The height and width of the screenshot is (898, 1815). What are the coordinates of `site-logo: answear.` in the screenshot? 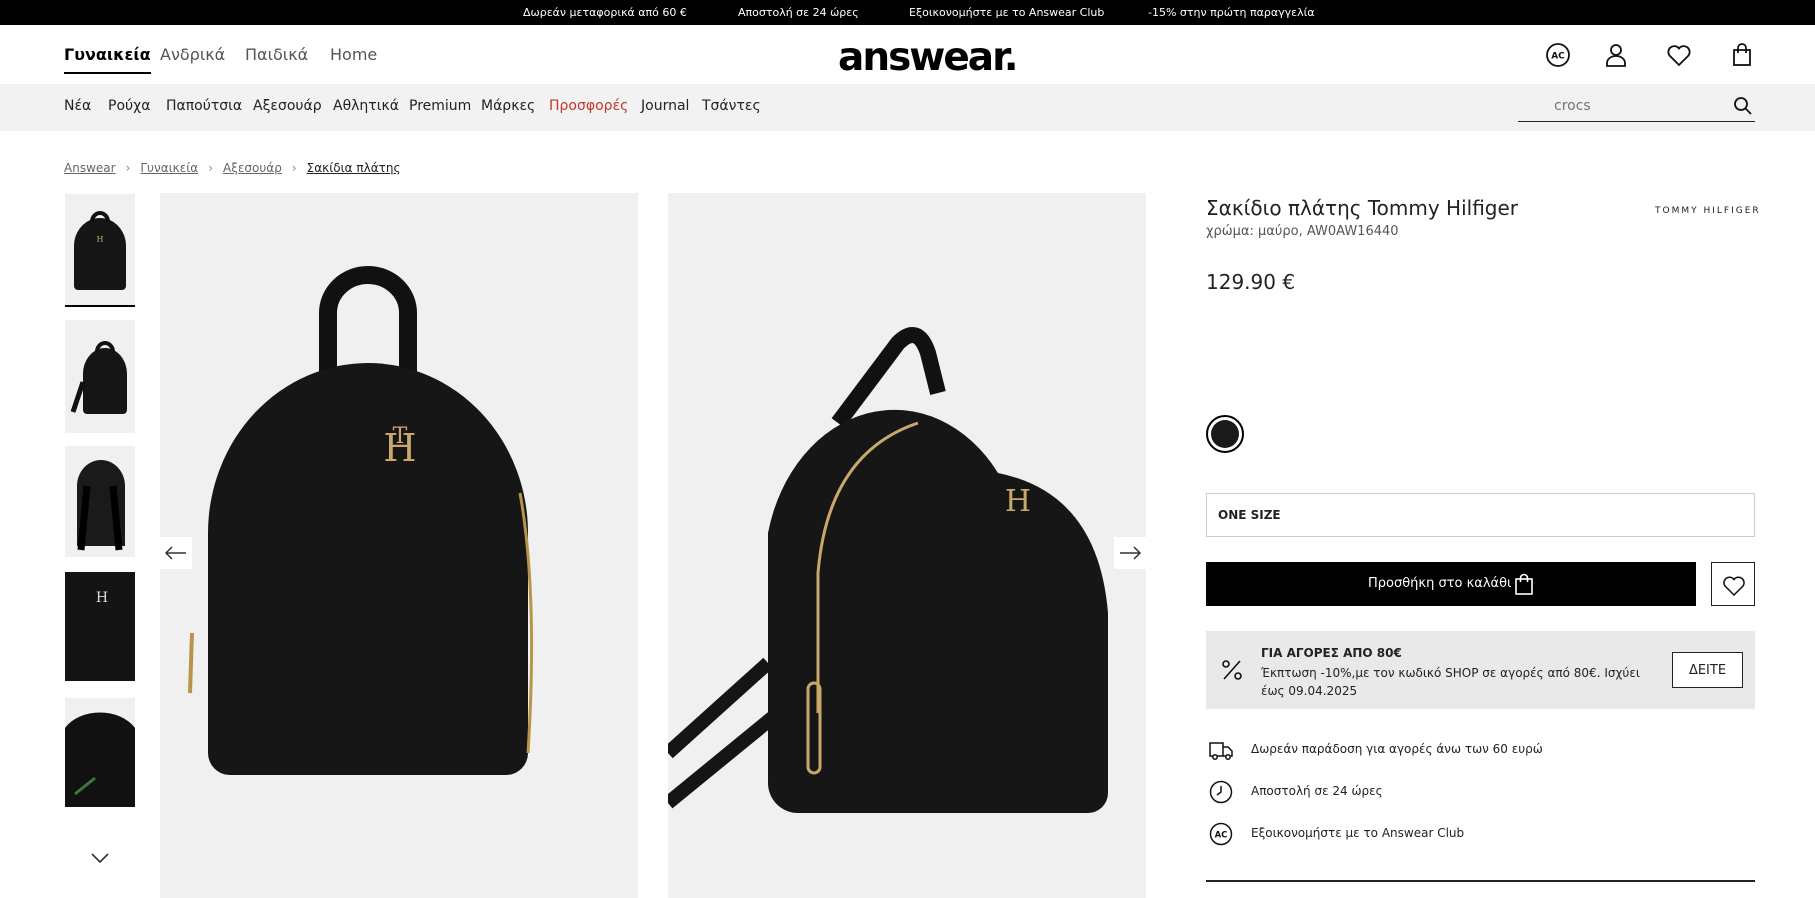 It's located at (928, 57).